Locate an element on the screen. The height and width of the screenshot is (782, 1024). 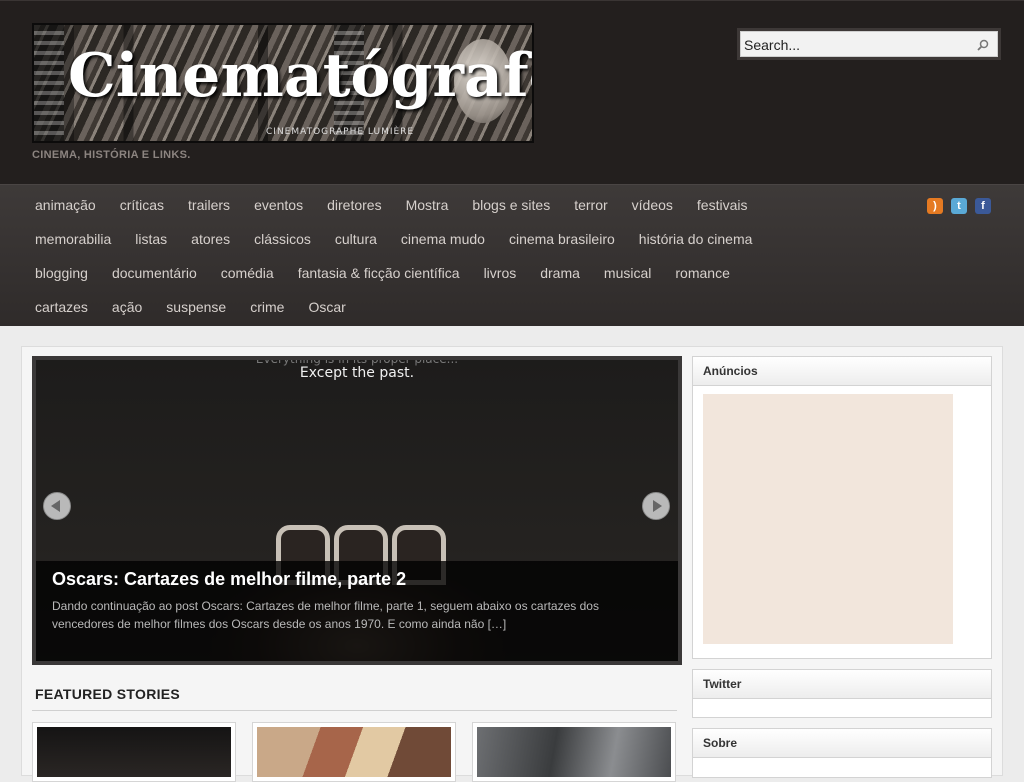
twitter-widget-title: Twitter is located at coordinates (842, 684).